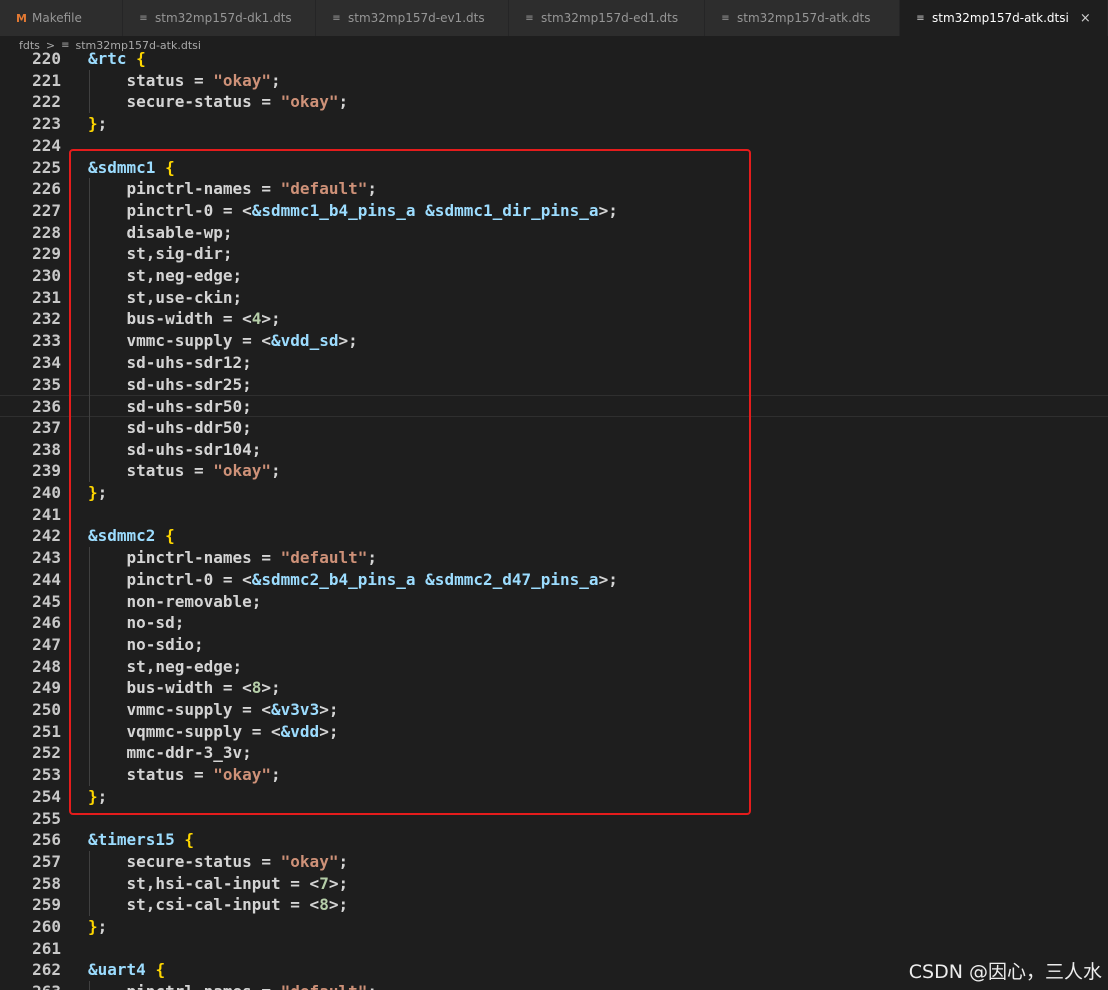 This screenshot has height=990, width=1108. I want to click on code-line: 248 st,neg-edge;, so click(554, 667).